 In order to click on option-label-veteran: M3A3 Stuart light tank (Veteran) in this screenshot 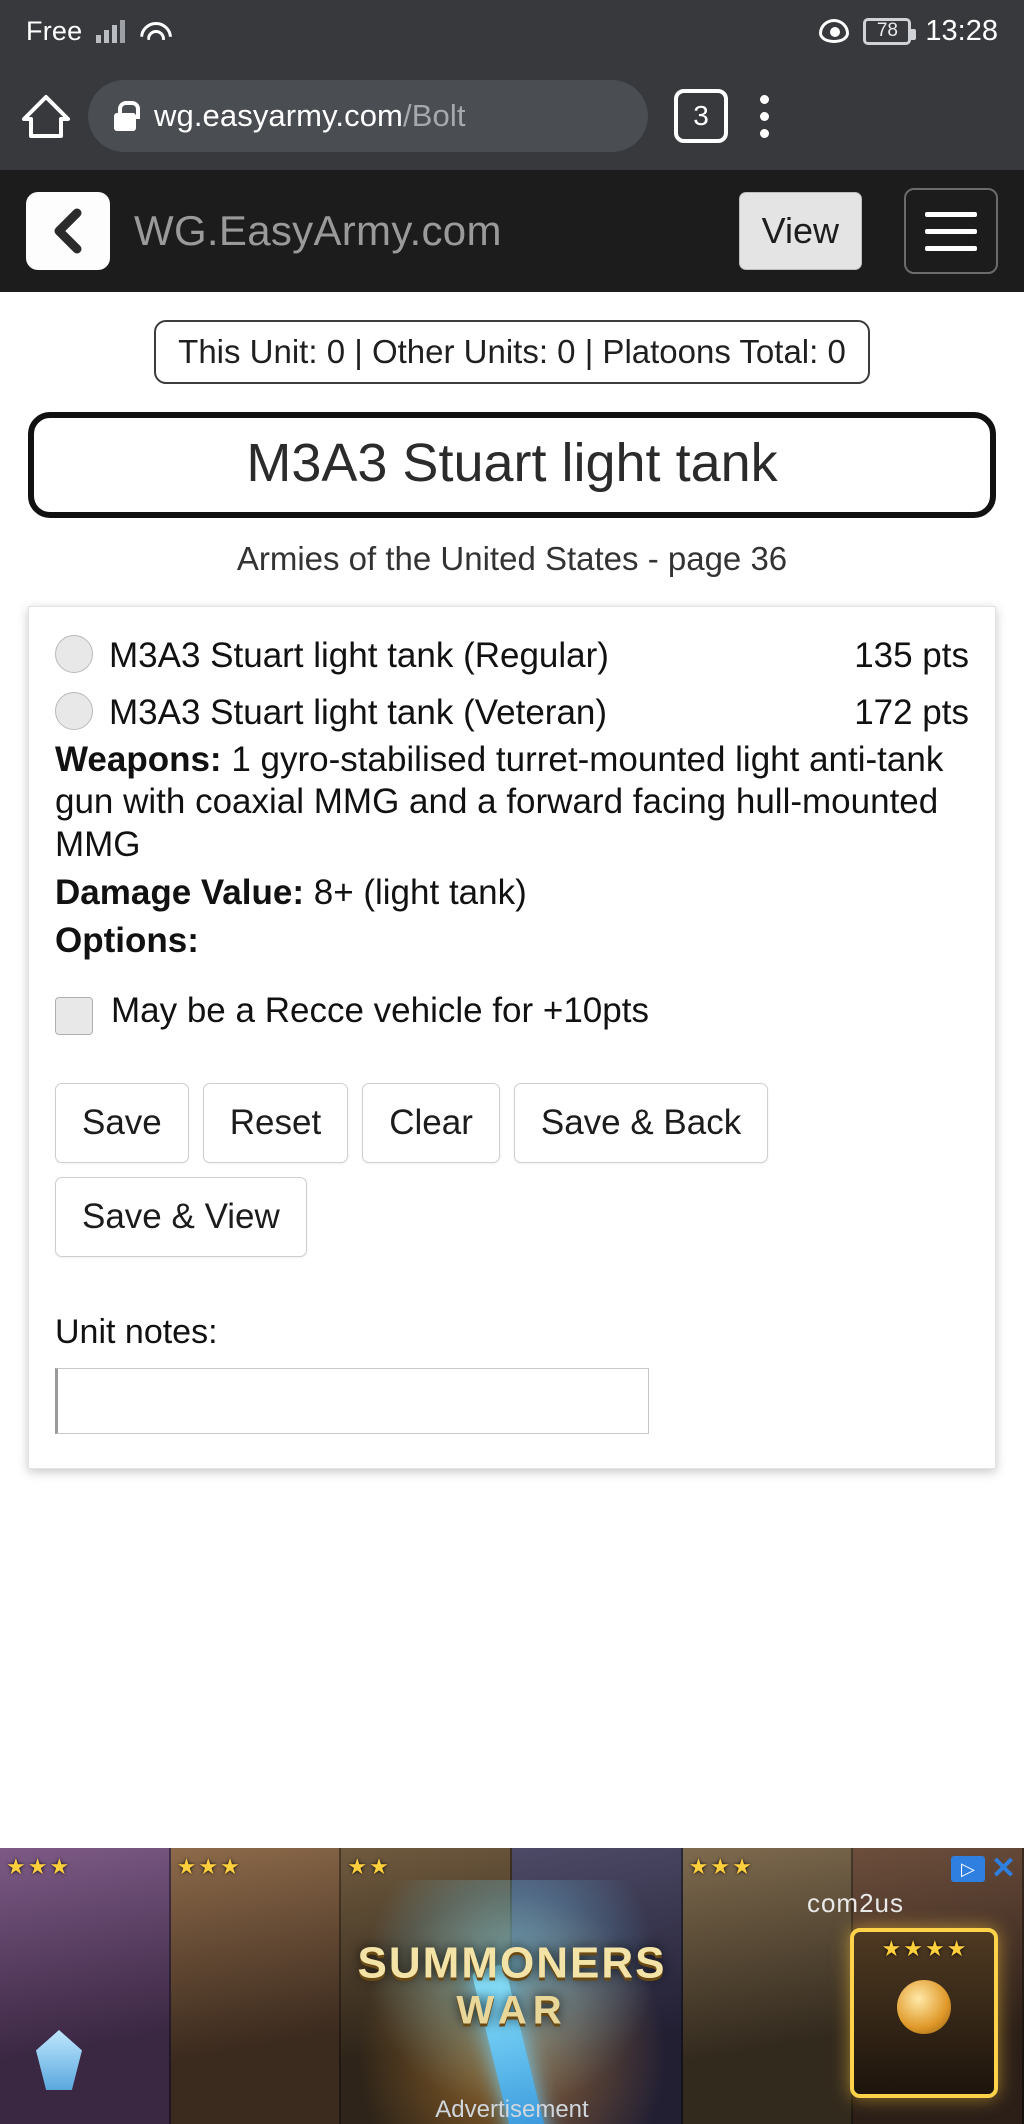, I will do `click(358, 712)`.